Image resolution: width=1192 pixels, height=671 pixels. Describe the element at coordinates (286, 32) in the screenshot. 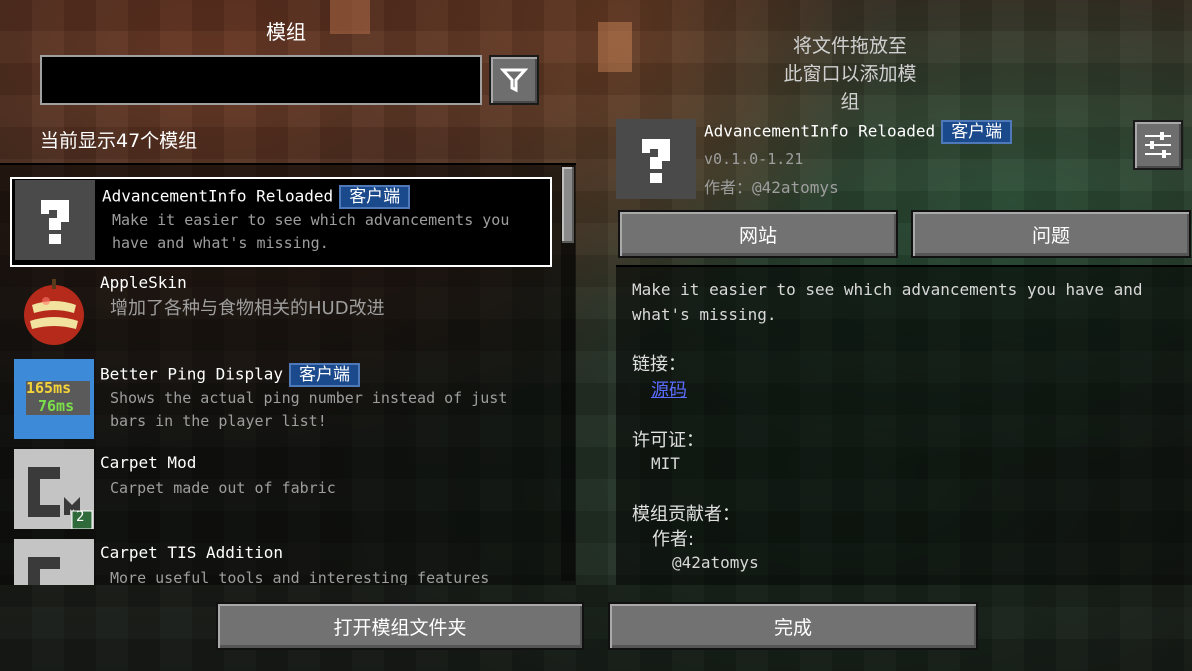

I see `page-title: 模组` at that location.